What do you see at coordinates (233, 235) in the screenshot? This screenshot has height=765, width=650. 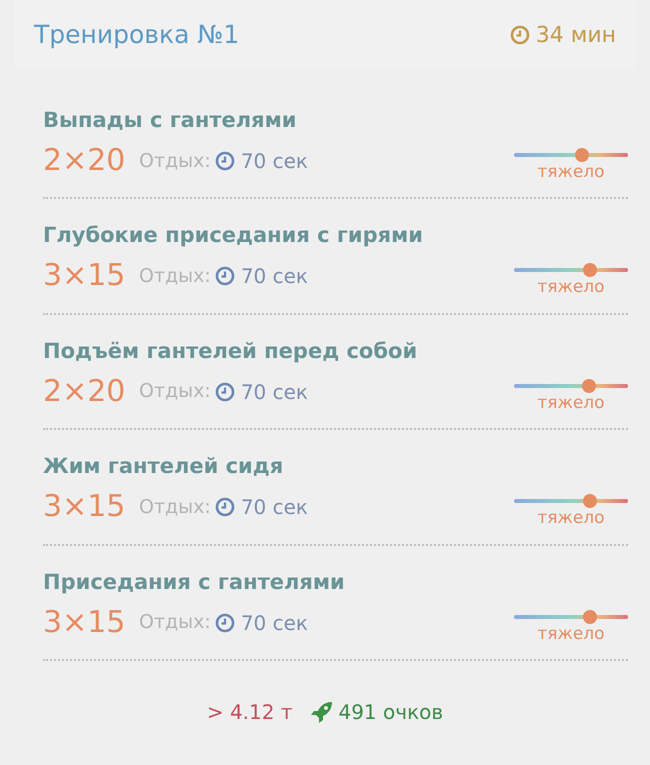 I see `exercise-name: Глубокие приседания с гирями` at bounding box center [233, 235].